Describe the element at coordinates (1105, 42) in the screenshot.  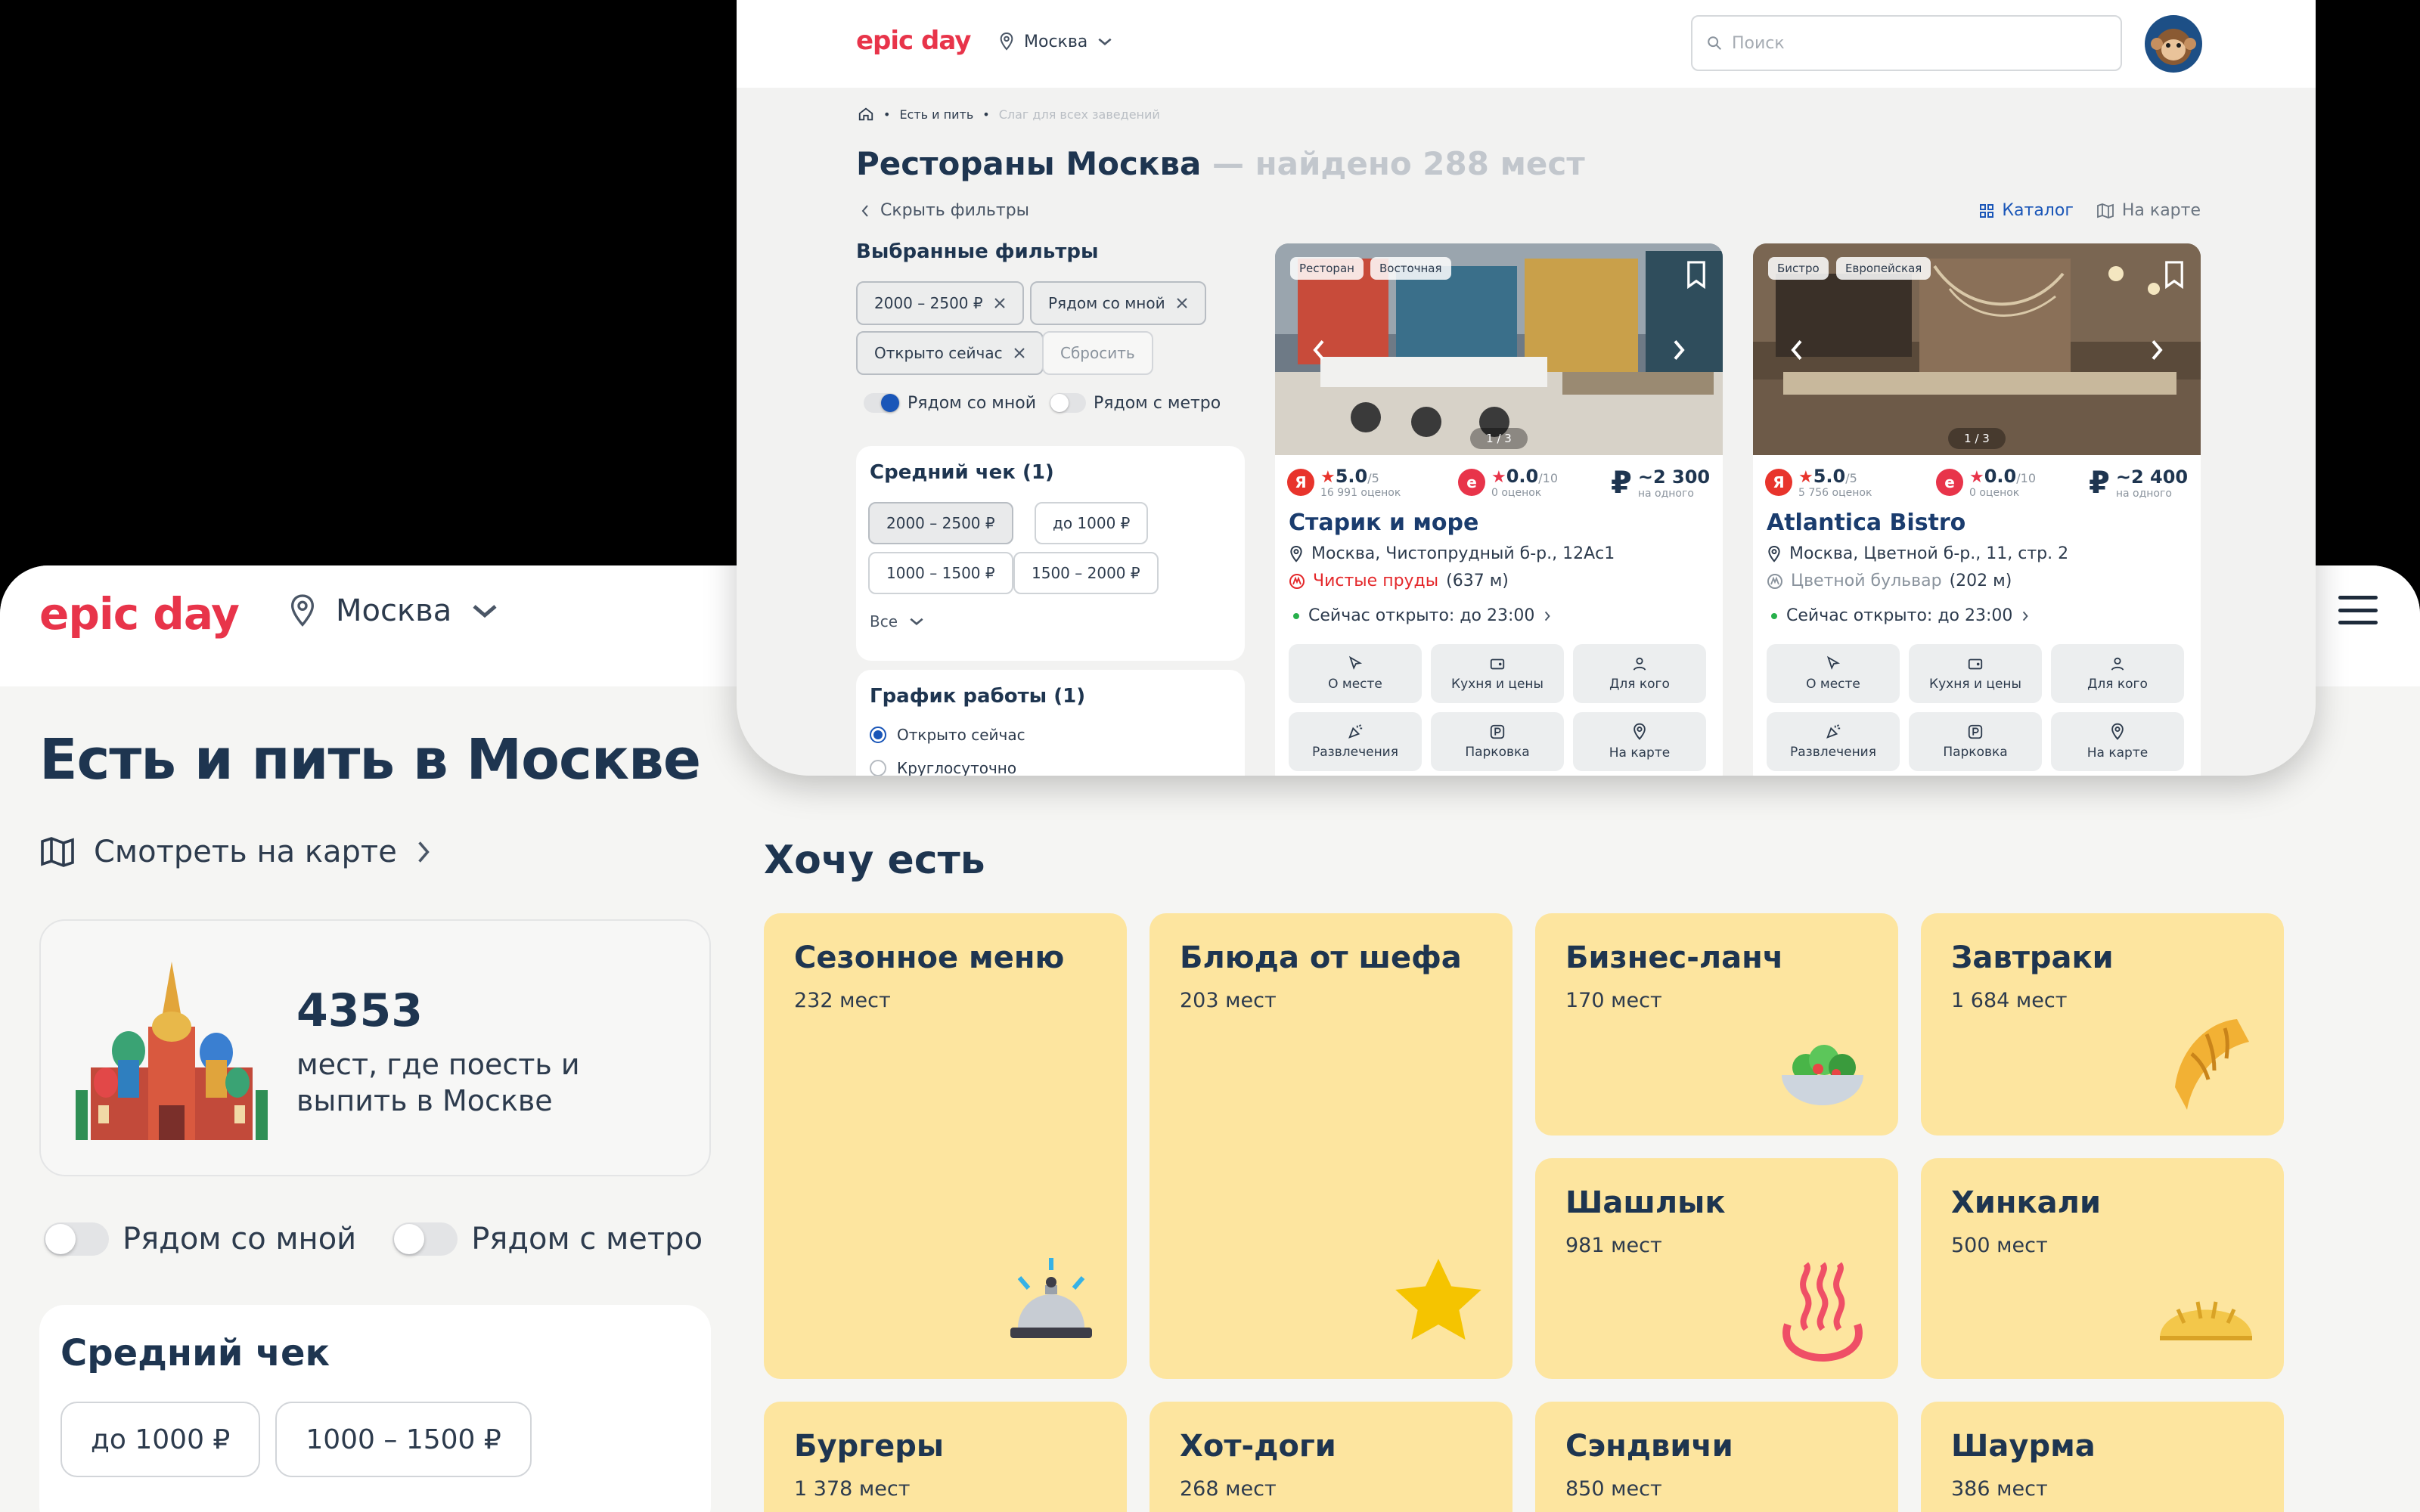
I see `chevron-down-icon` at that location.